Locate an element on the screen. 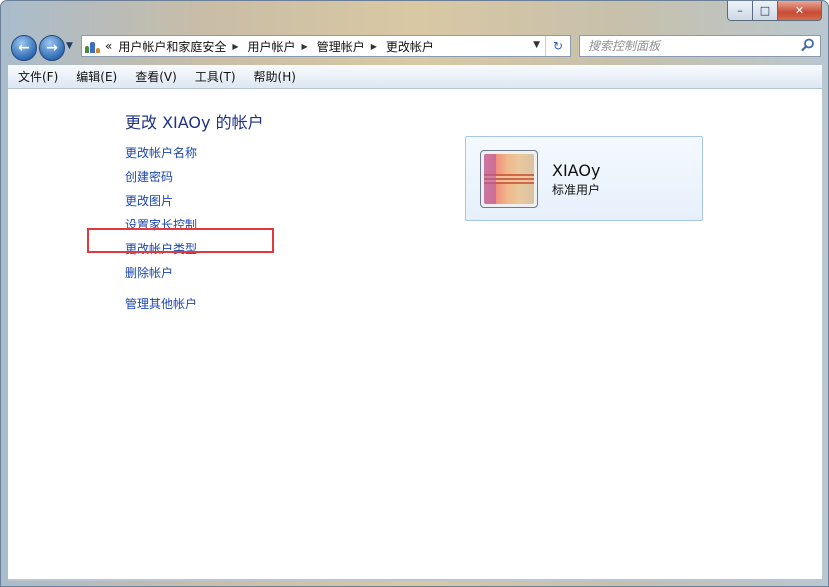  caption-buttons: – □ ✕ is located at coordinates (774, 11).